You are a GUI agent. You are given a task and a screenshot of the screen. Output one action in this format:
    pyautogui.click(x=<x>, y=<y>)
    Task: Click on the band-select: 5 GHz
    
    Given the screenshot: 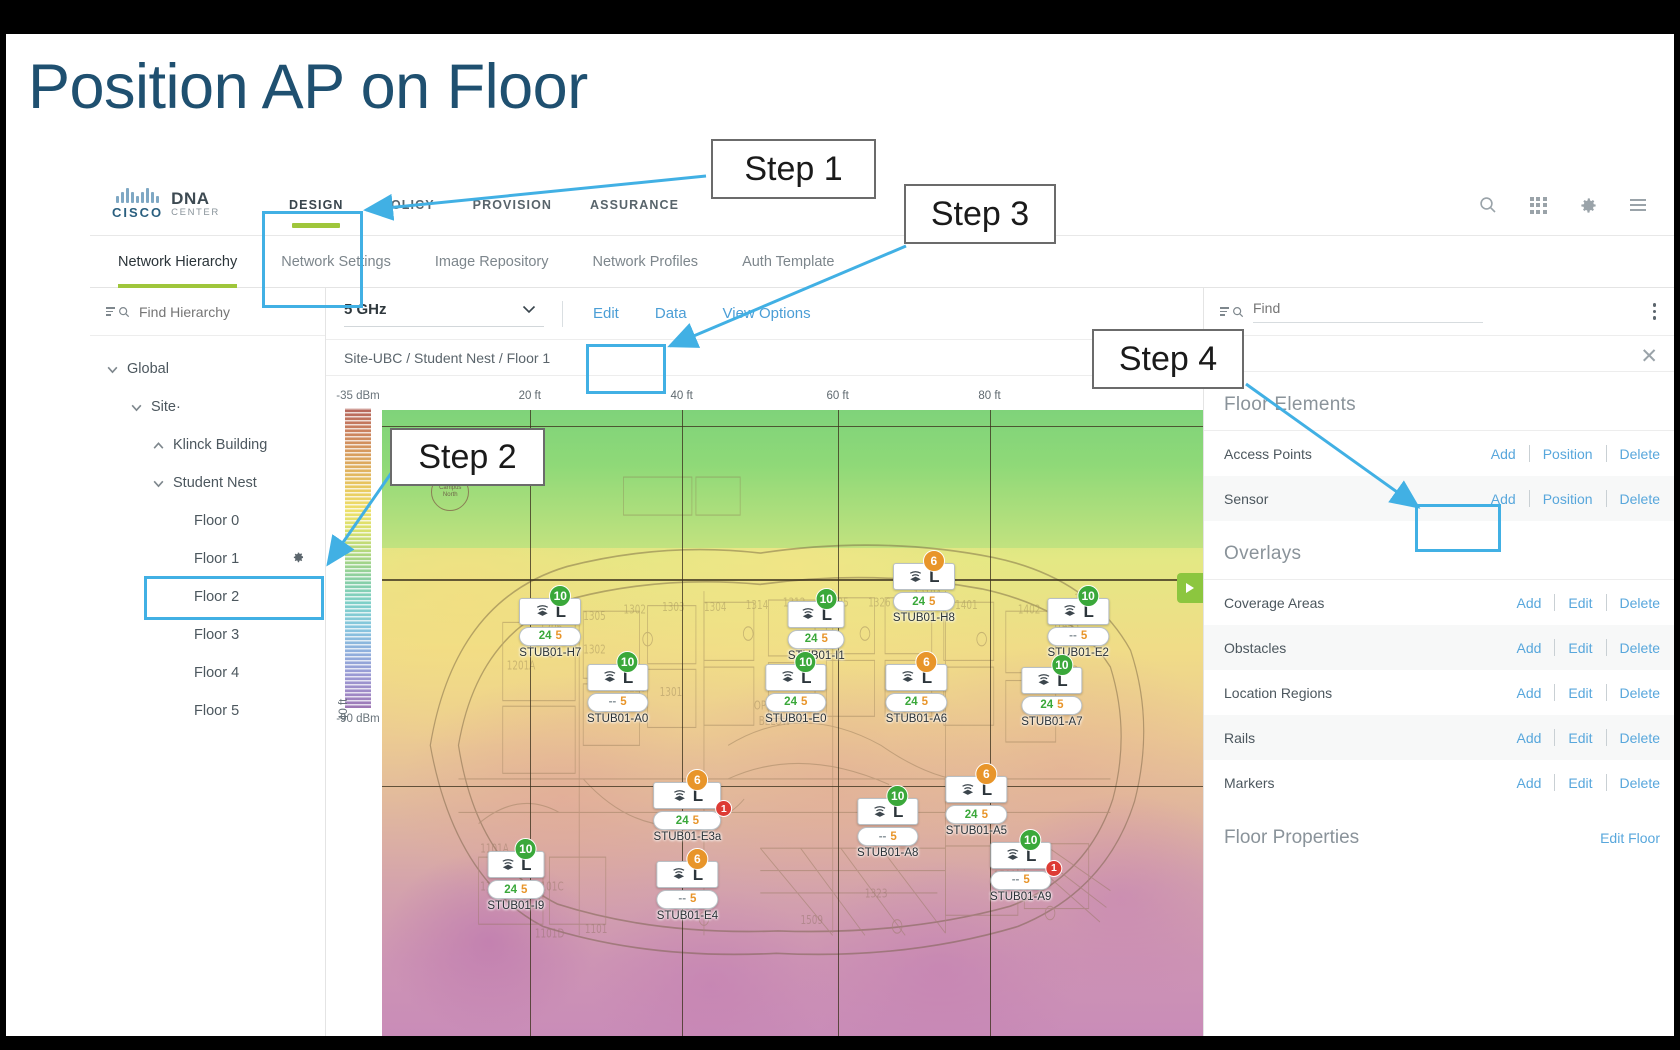 What is the action you would take?
    pyautogui.click(x=444, y=314)
    